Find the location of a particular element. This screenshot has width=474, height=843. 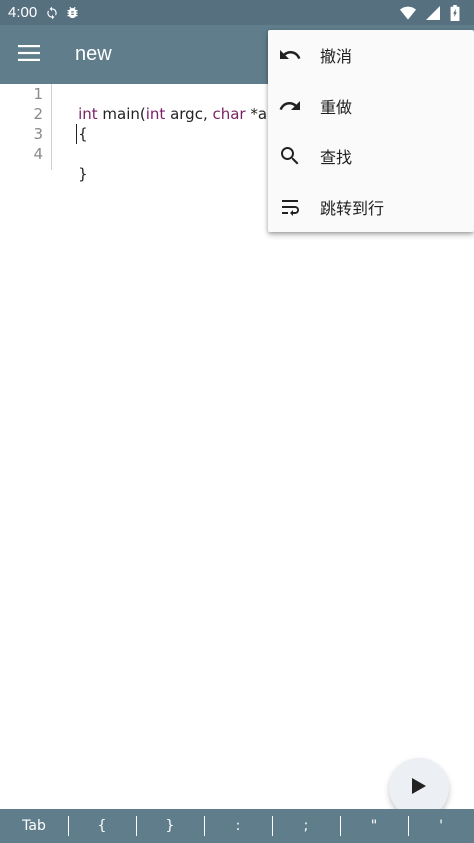

hamburger-menu-icon is located at coordinates (29, 54).